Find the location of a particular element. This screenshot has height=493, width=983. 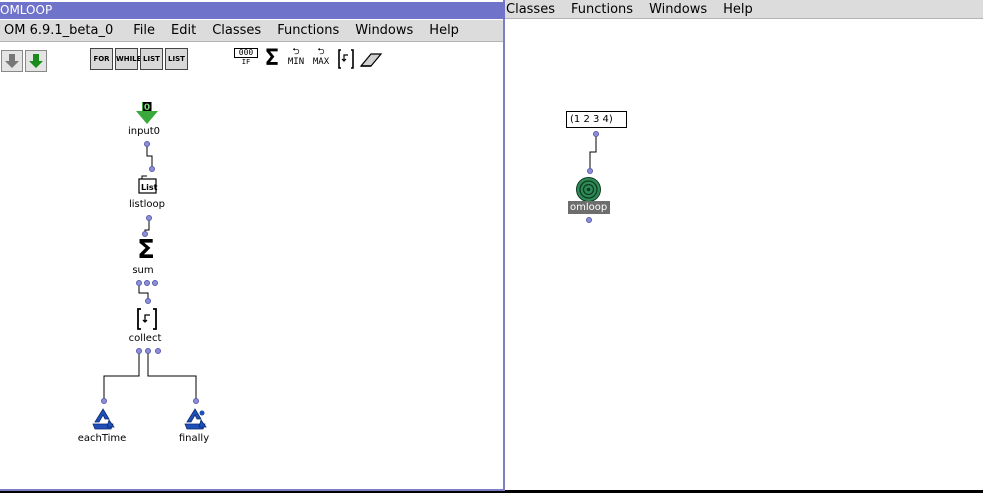

omloop-patch-wires is located at coordinates (150, 273).